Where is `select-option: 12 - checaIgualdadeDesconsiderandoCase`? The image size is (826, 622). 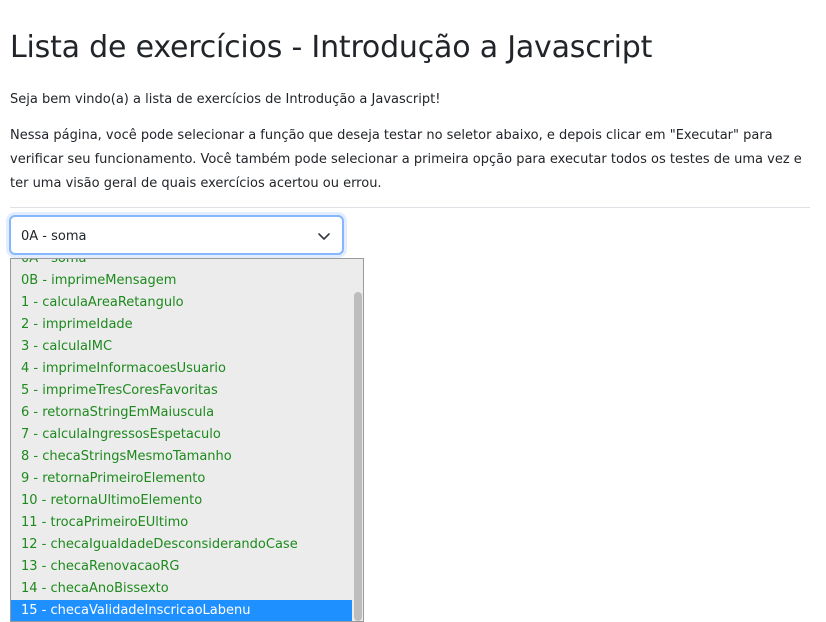 select-option: 12 - checaIgualdadeDesconsiderandoCase is located at coordinates (182, 545).